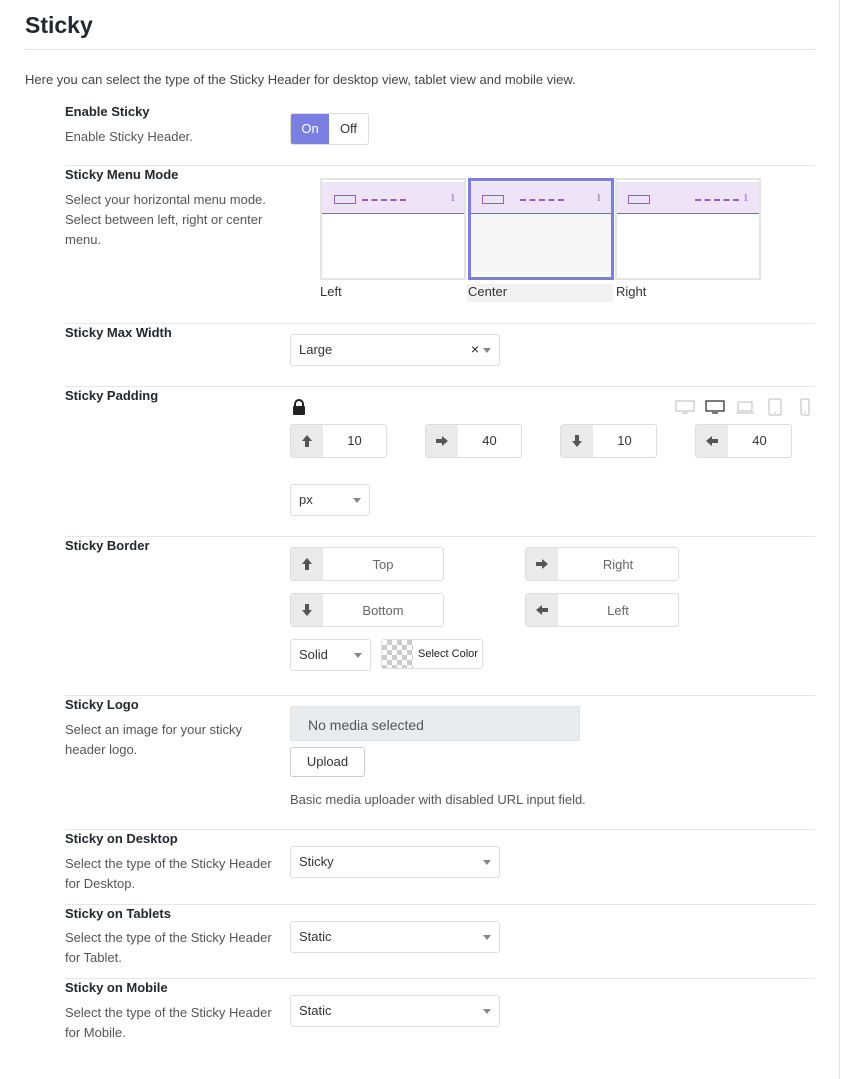 The image size is (841, 1079). What do you see at coordinates (395, 350) in the screenshot?
I see `max-width-select: Large ×` at bounding box center [395, 350].